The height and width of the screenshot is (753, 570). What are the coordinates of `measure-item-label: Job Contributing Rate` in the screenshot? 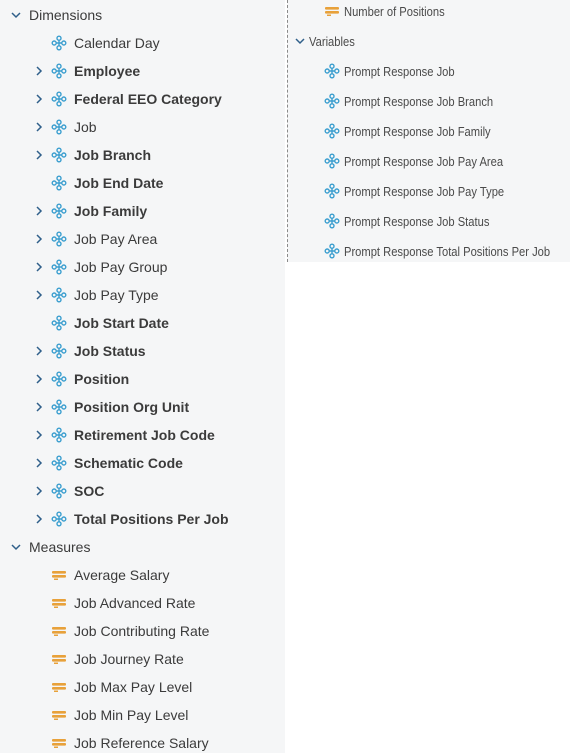 It's located at (142, 631).